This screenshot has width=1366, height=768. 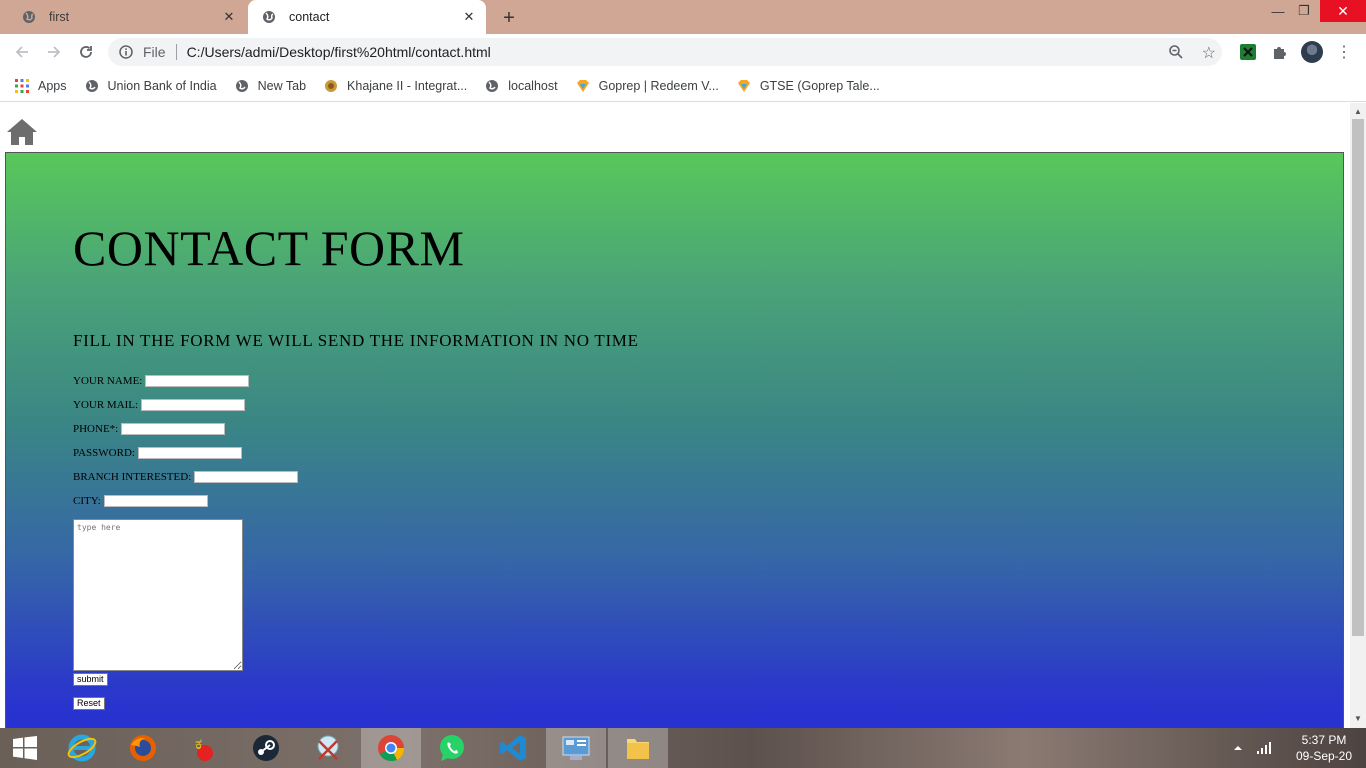 I want to click on bookmark-label: Apps, so click(x=52, y=85).